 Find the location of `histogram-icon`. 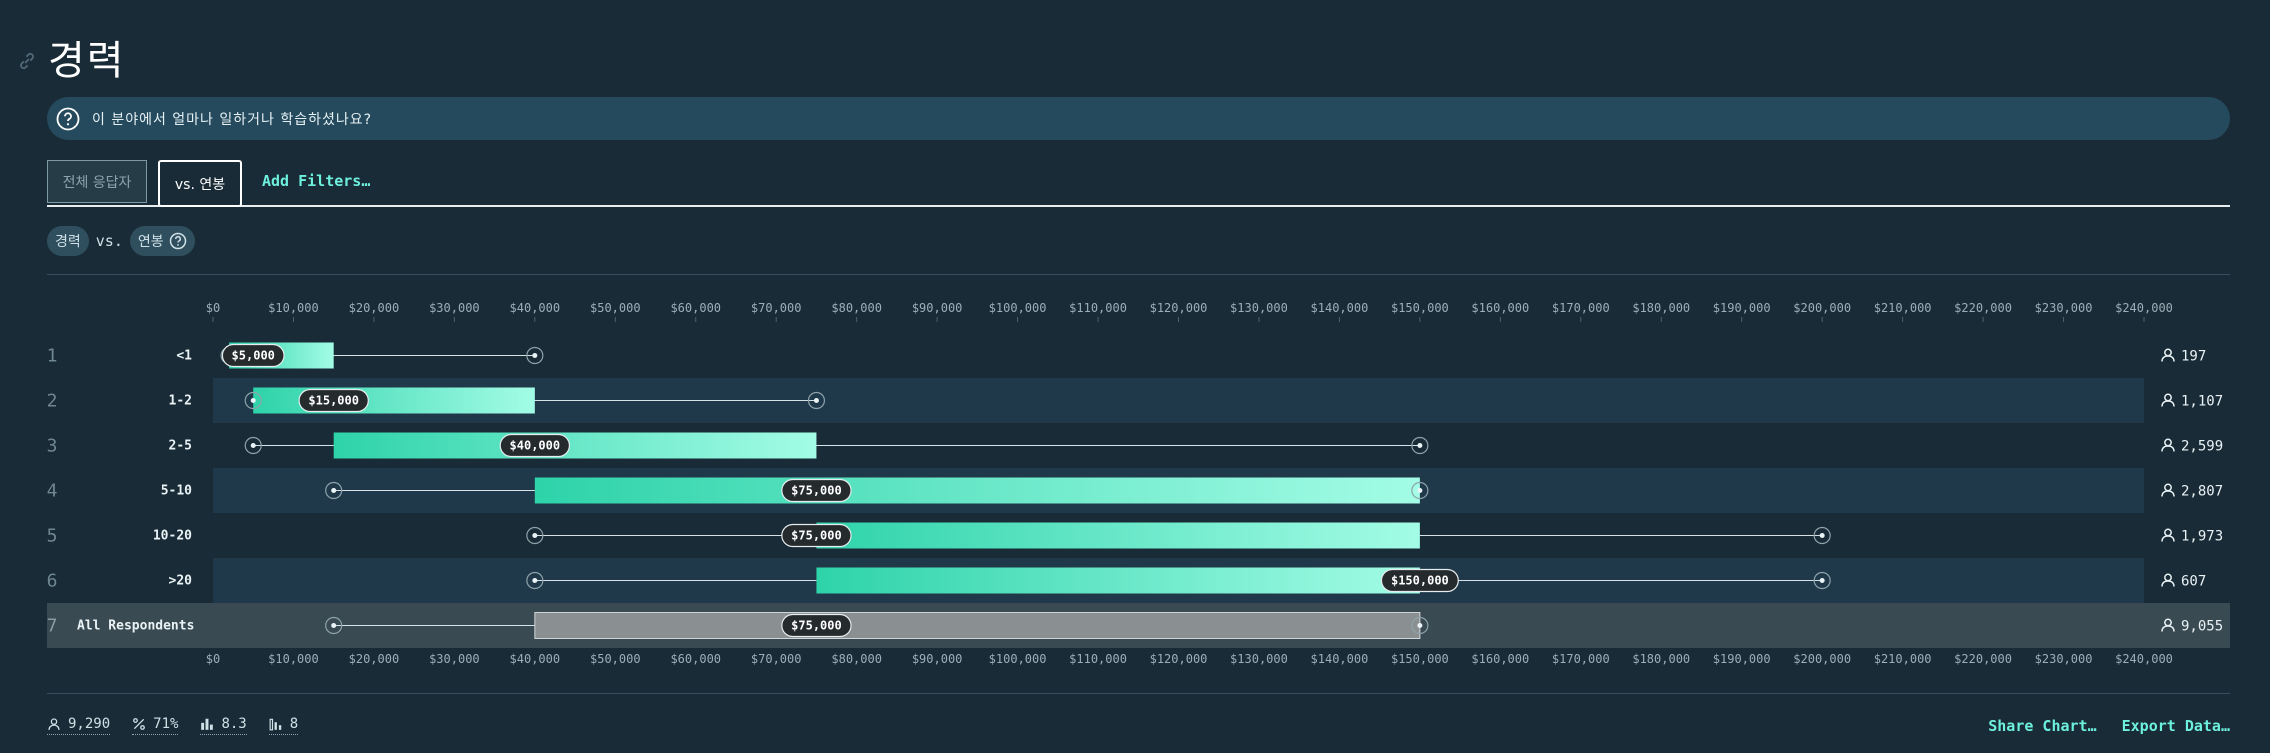

histogram-icon is located at coordinates (275, 724).